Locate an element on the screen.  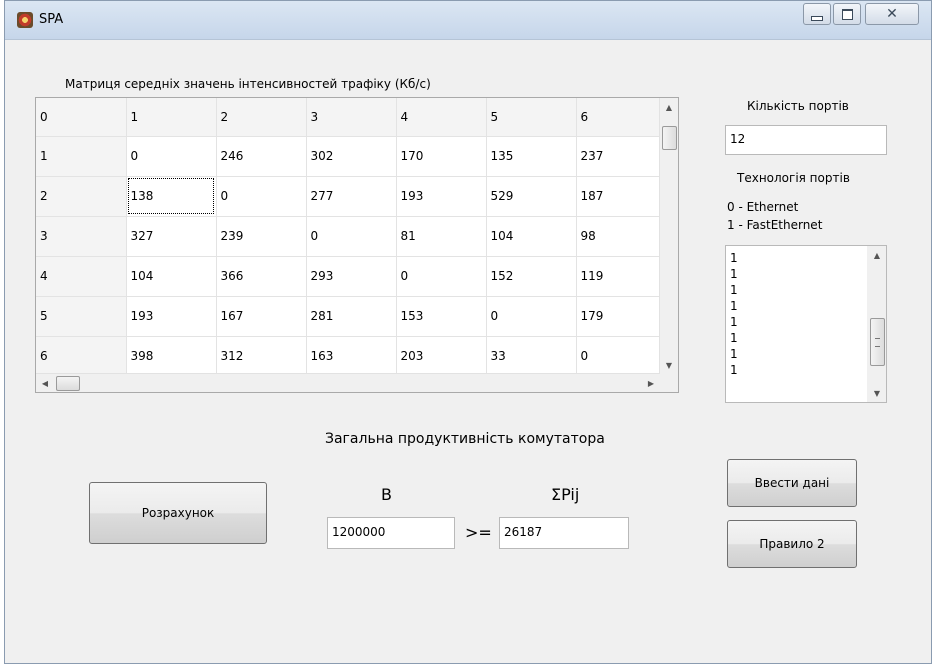
technology-items: 1 1 1 1 1 1 1 1 is located at coordinates (734, 314).